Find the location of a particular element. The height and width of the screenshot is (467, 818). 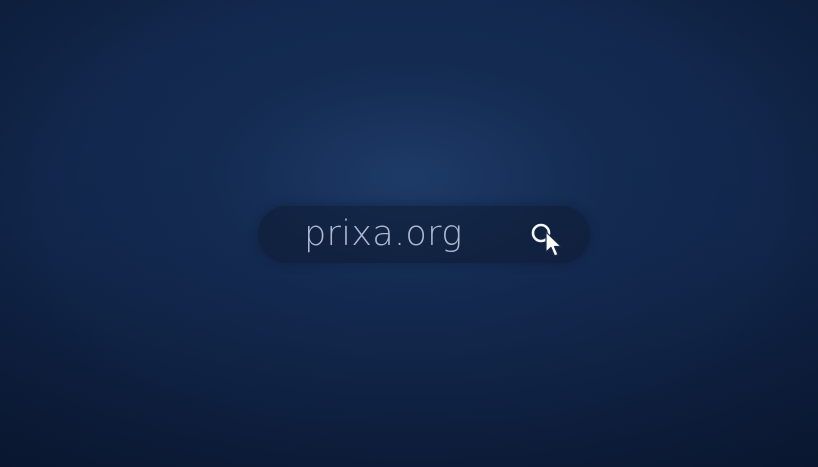

mouse-pointer-icon is located at coordinates (555, 246).